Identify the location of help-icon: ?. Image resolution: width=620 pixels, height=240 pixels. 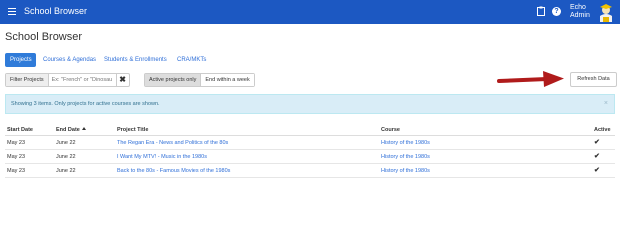
(556, 11).